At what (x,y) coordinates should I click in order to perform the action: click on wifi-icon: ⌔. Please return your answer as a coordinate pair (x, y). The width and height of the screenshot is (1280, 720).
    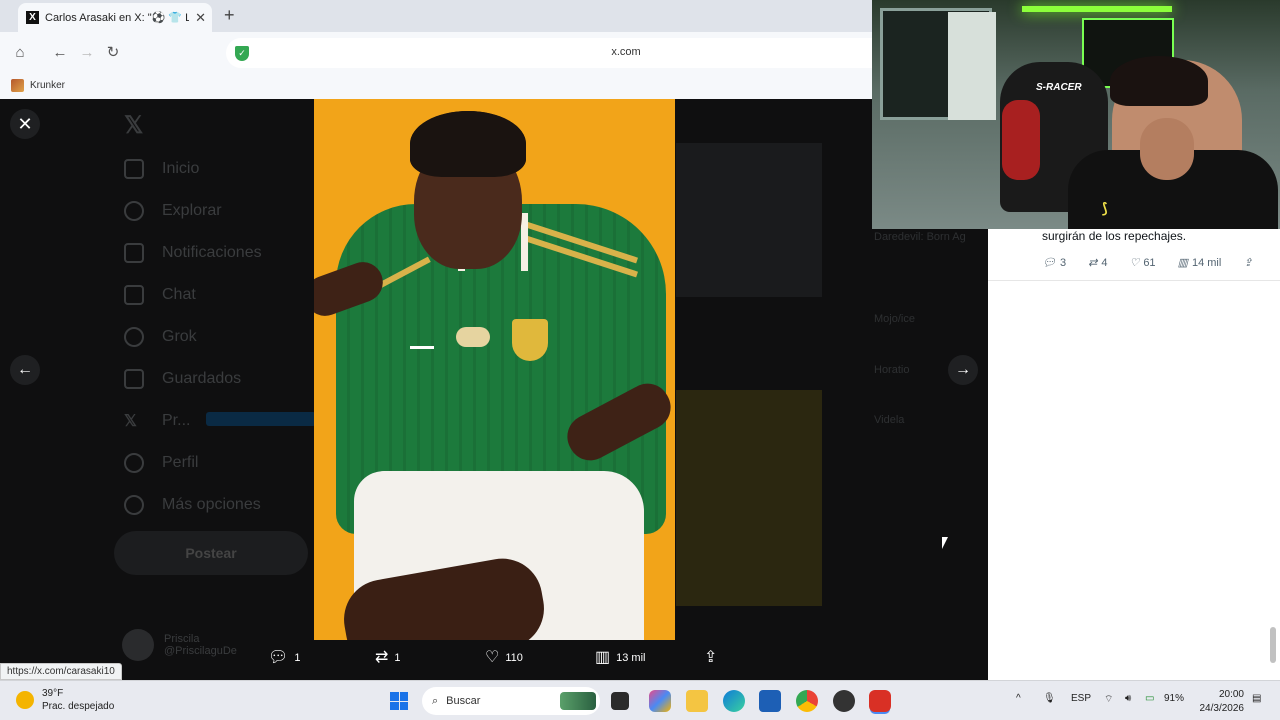
    Looking at the image, I should click on (1108, 699).